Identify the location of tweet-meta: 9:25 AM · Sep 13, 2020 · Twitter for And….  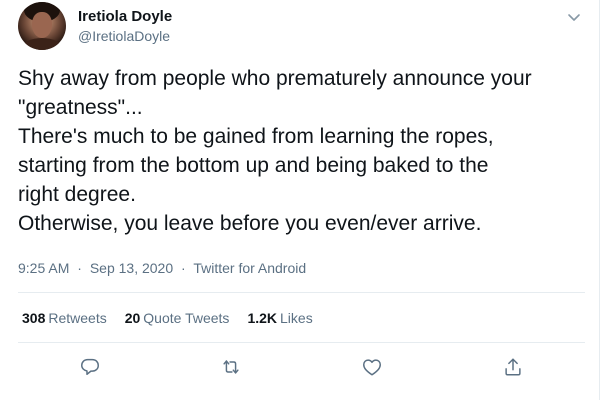
(162, 268).